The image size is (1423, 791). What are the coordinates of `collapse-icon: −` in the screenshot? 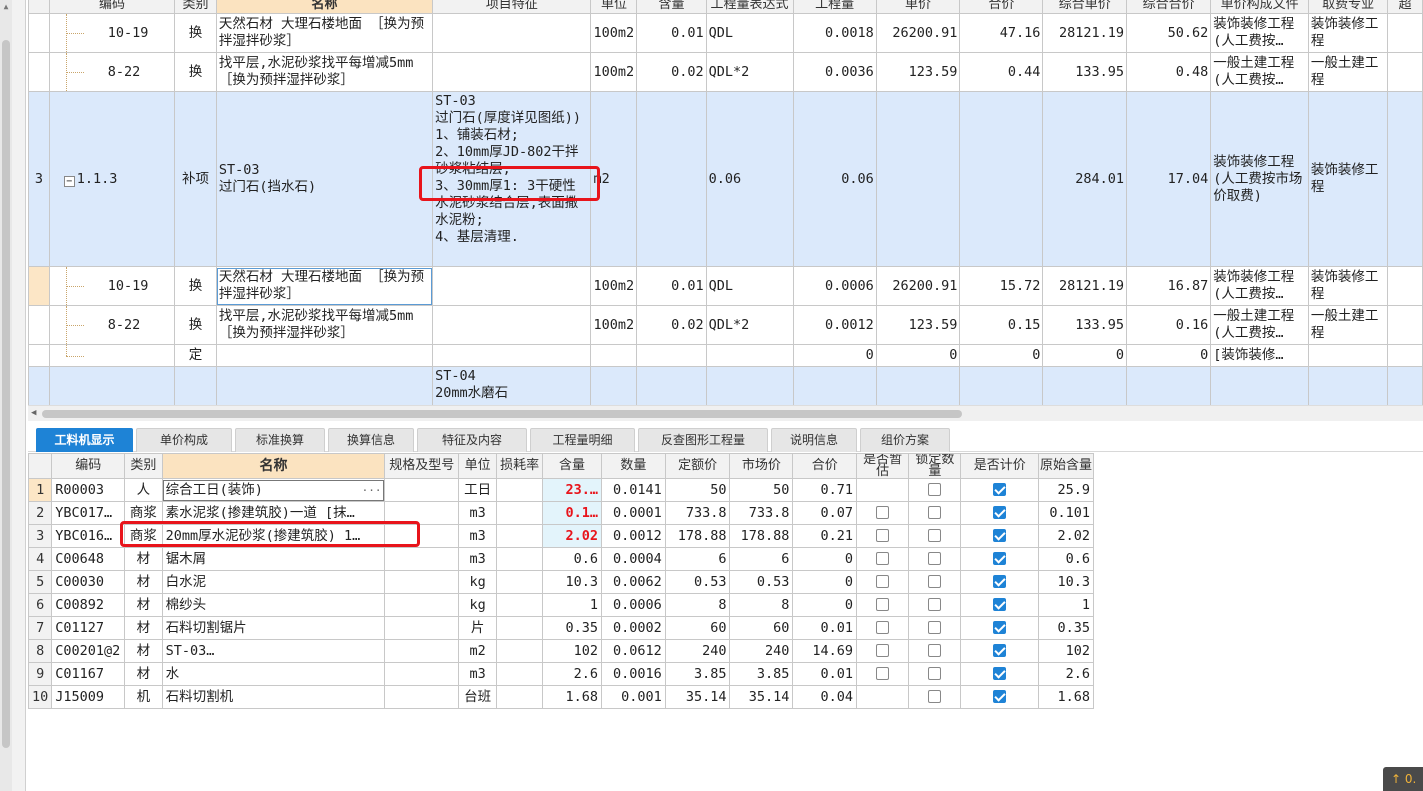 It's located at (69, 181).